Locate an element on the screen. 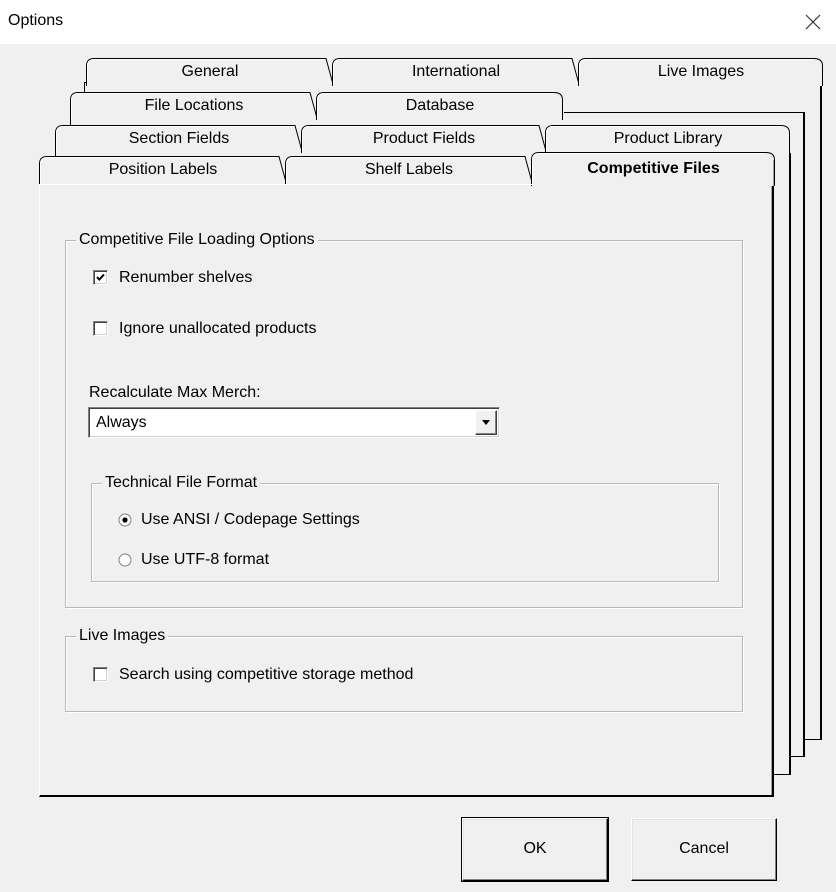 This screenshot has width=836, height=892. tab-competitive-files: Competitive Files is located at coordinates (653, 169).